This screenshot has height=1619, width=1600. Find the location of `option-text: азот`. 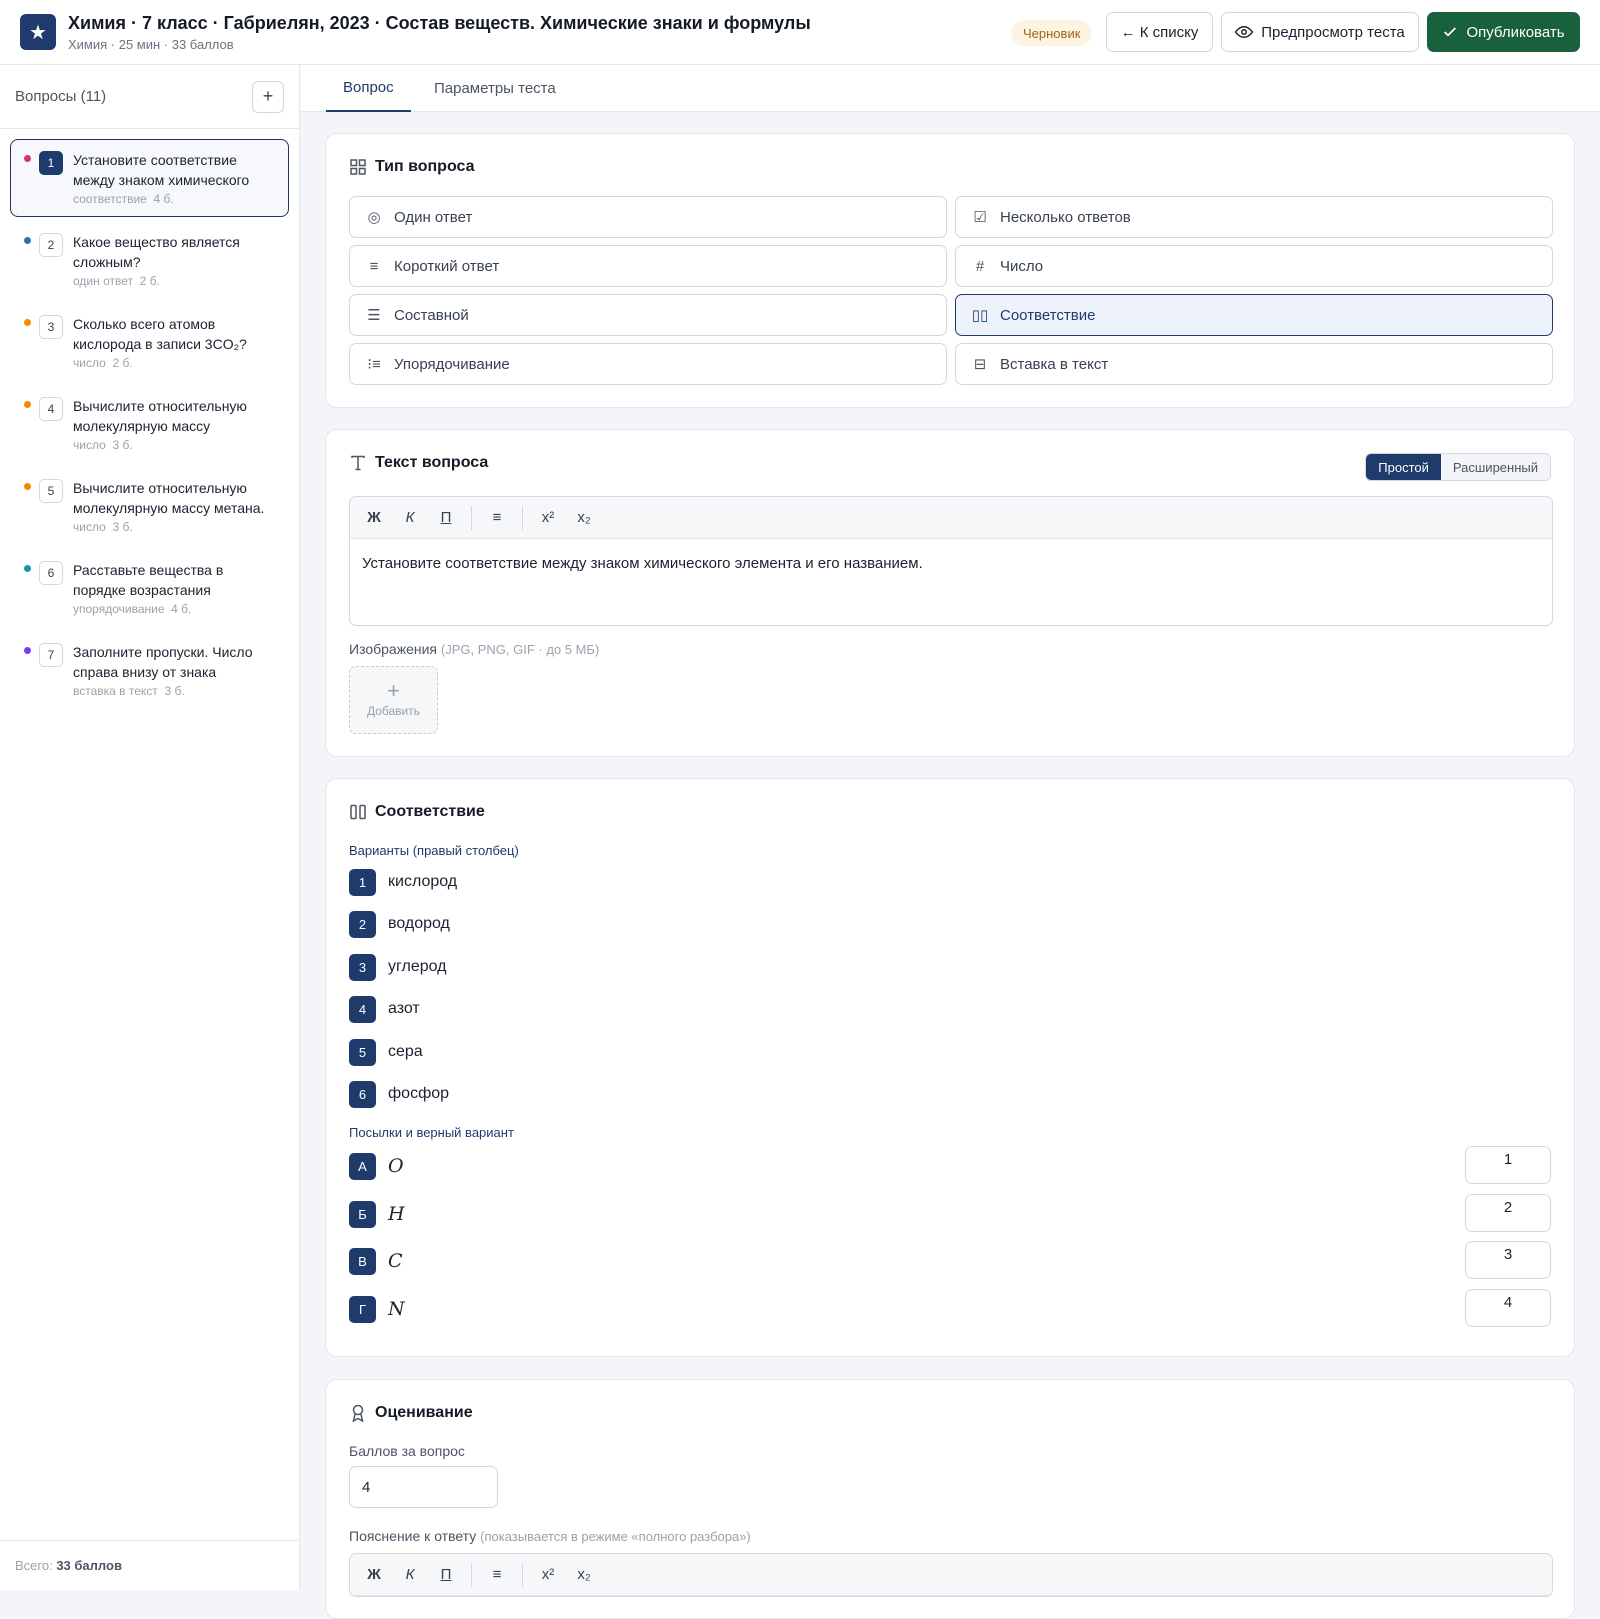

option-text: азот is located at coordinates (404, 1009).